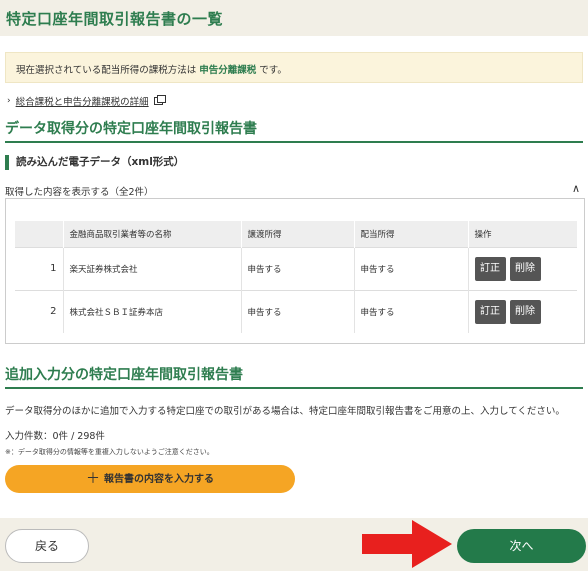  I want to click on page-title: 特定口座年間取引報告書の一覧, so click(115, 19).